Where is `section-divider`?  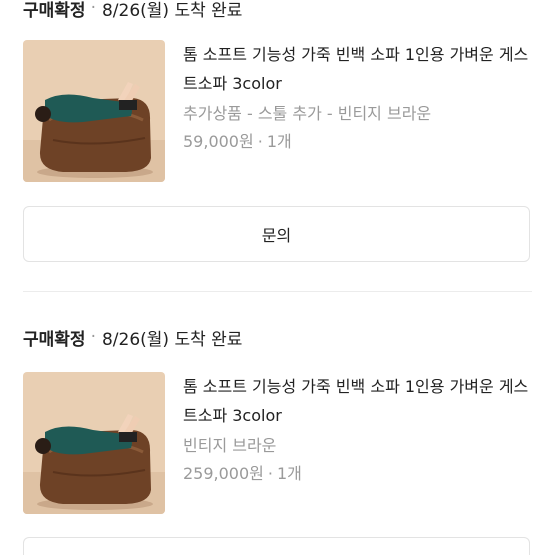
section-divider is located at coordinates (277, 291).